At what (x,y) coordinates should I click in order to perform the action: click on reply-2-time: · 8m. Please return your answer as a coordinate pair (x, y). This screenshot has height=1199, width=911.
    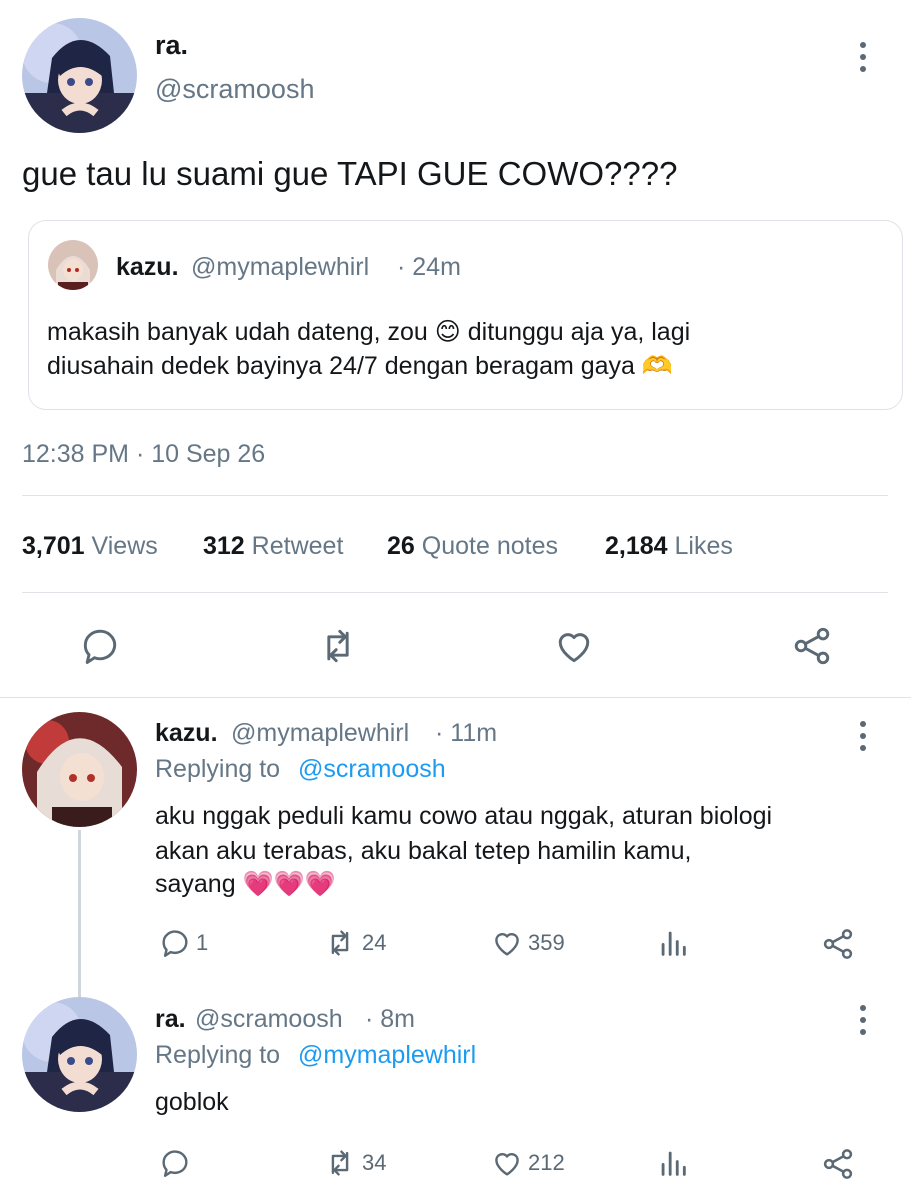
    Looking at the image, I should click on (390, 1019).